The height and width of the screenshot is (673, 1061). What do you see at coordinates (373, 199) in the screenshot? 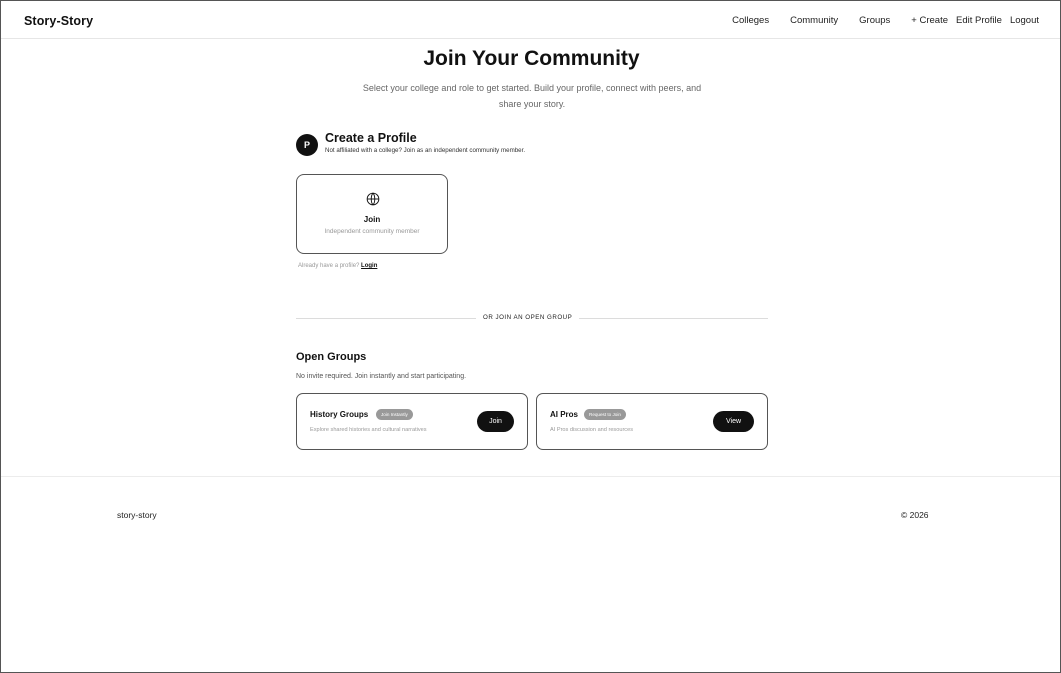
I see `globe-icon` at bounding box center [373, 199].